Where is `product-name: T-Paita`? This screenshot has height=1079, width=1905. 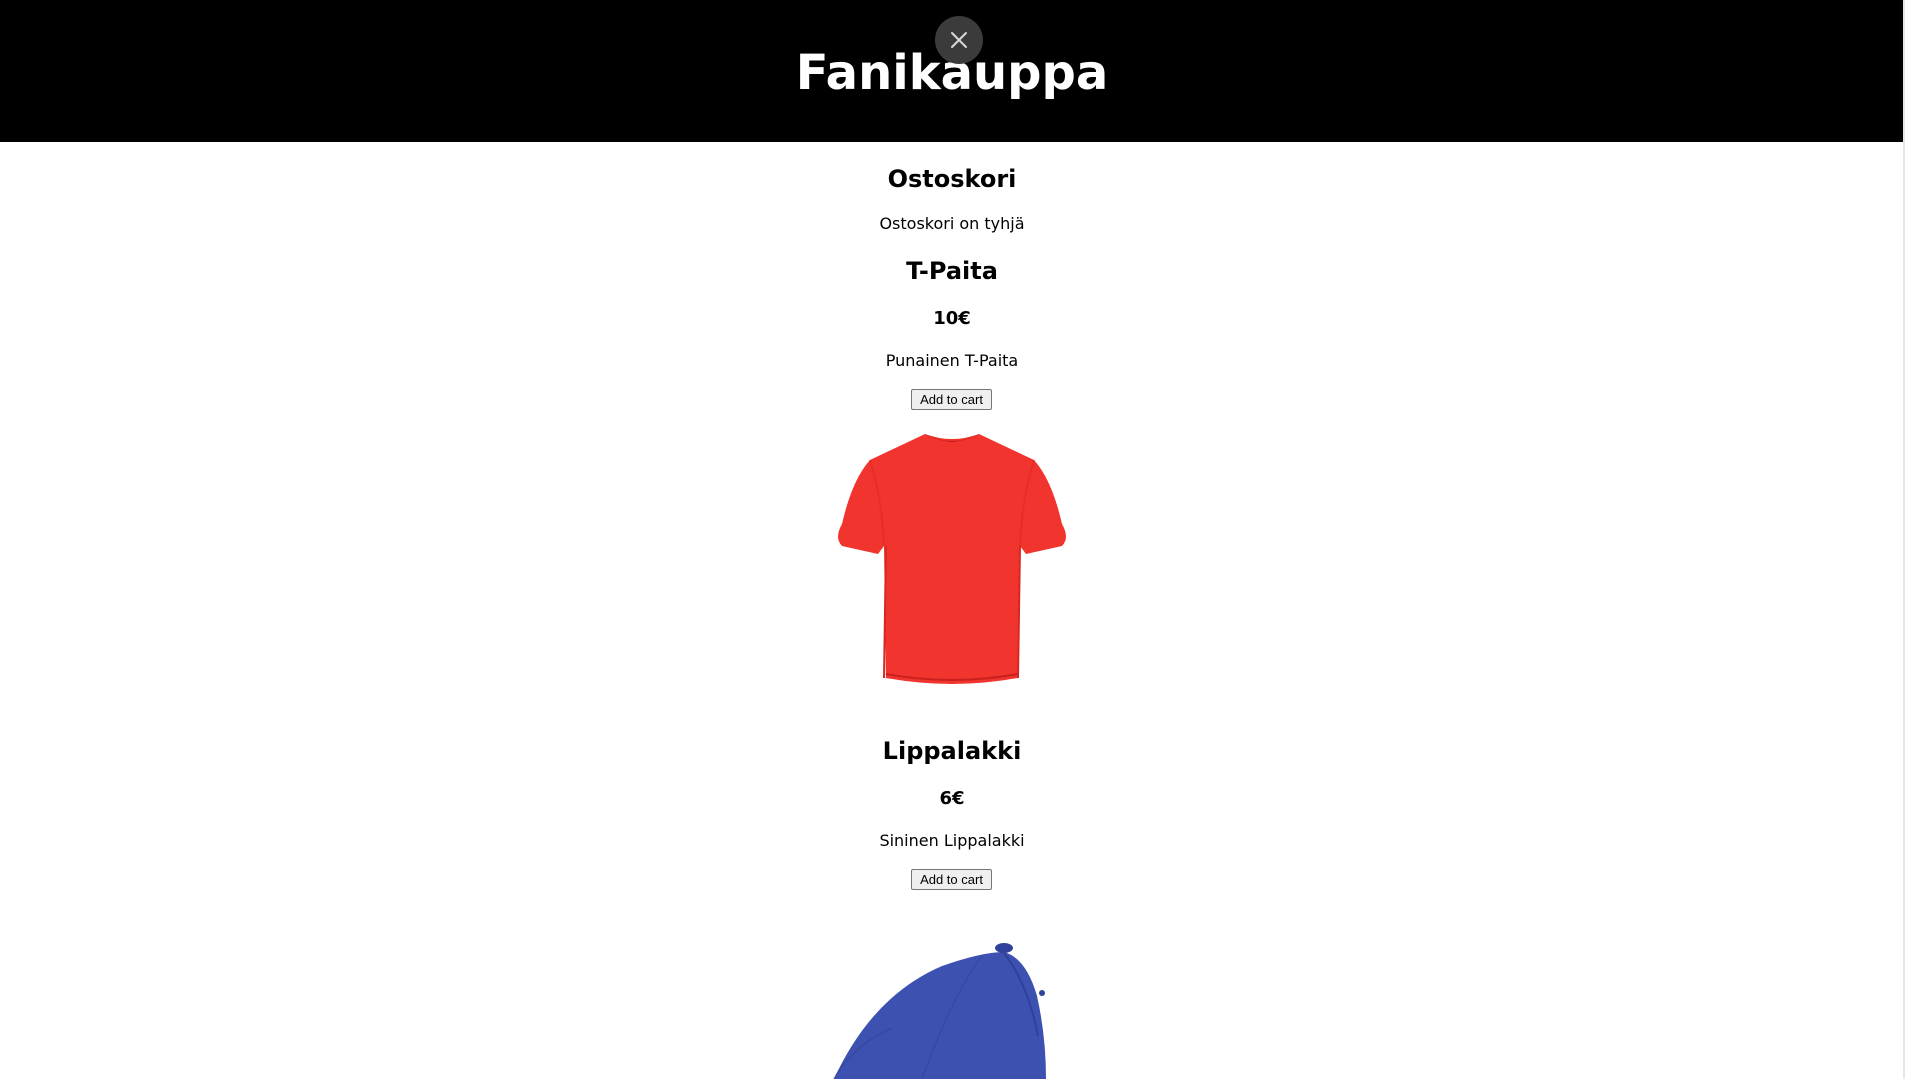
product-name: T-Paita is located at coordinates (952, 271).